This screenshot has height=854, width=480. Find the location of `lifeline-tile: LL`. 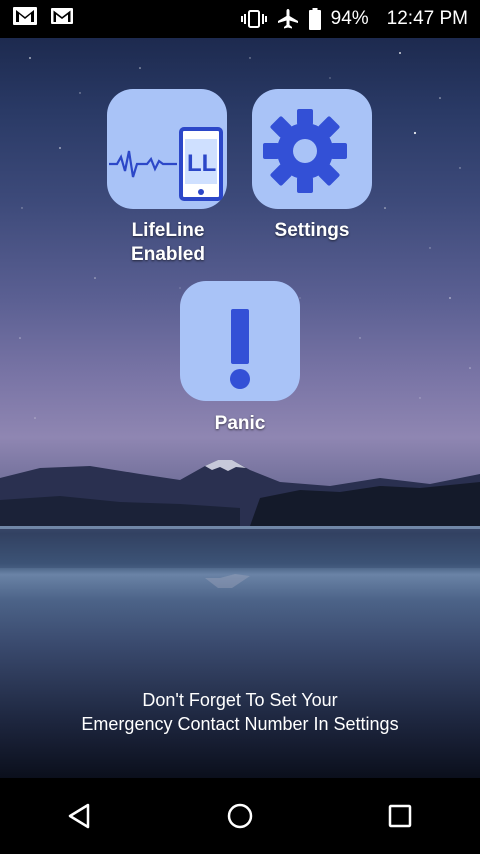

lifeline-tile: LL is located at coordinates (167, 149).